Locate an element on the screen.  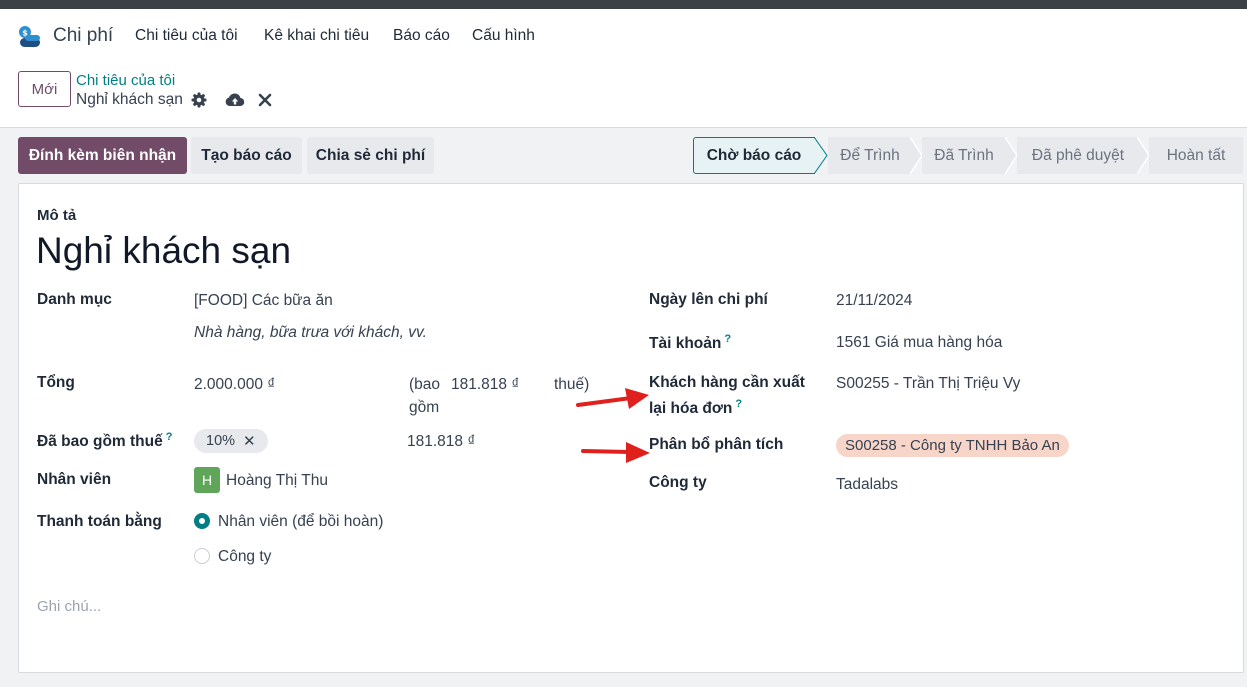
description-label: Mô tả is located at coordinates (57, 215).